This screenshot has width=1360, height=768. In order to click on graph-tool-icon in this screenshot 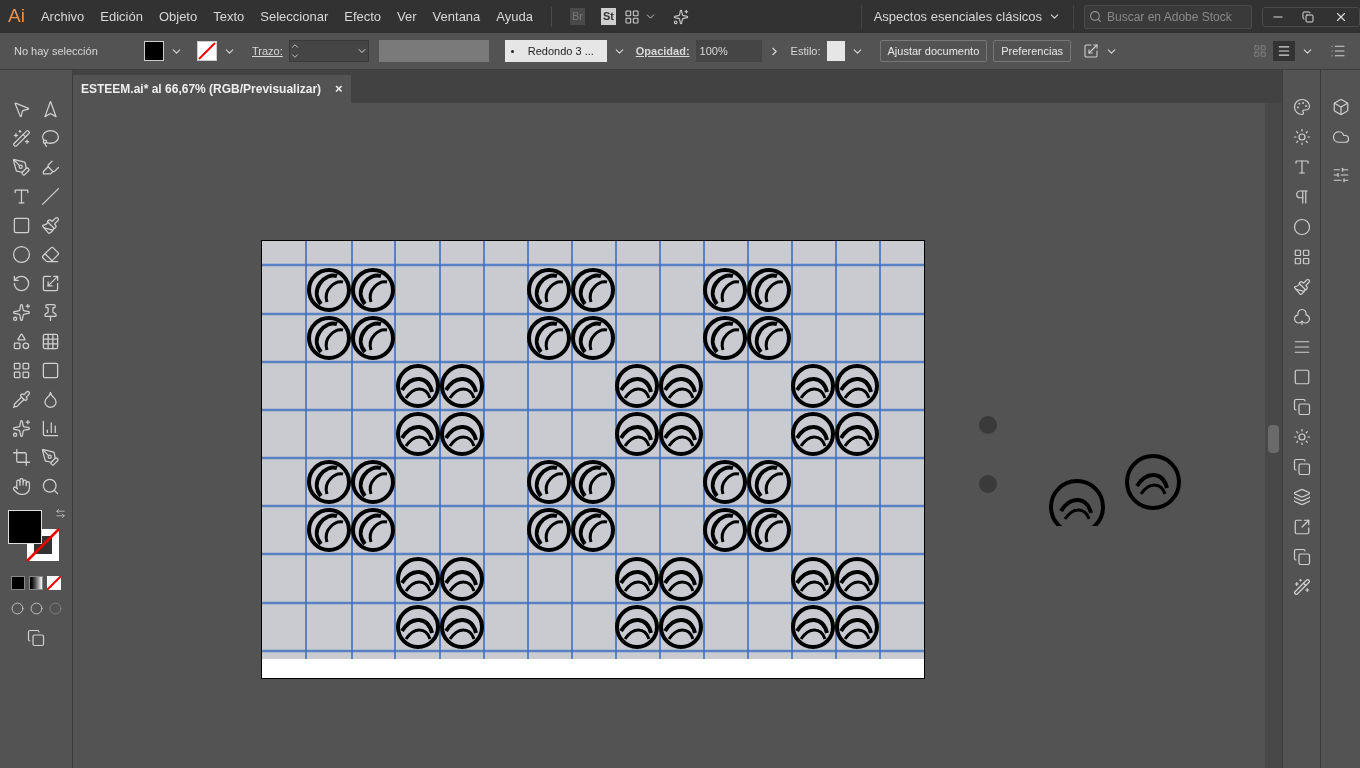, I will do `click(50, 428)`.